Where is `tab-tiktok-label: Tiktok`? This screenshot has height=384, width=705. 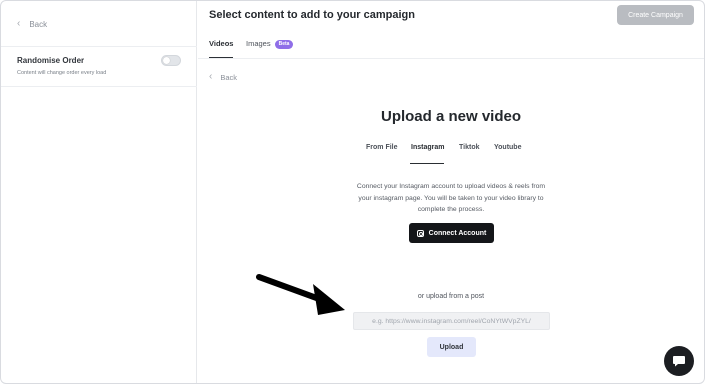
tab-tiktok-label: Tiktok is located at coordinates (469, 147).